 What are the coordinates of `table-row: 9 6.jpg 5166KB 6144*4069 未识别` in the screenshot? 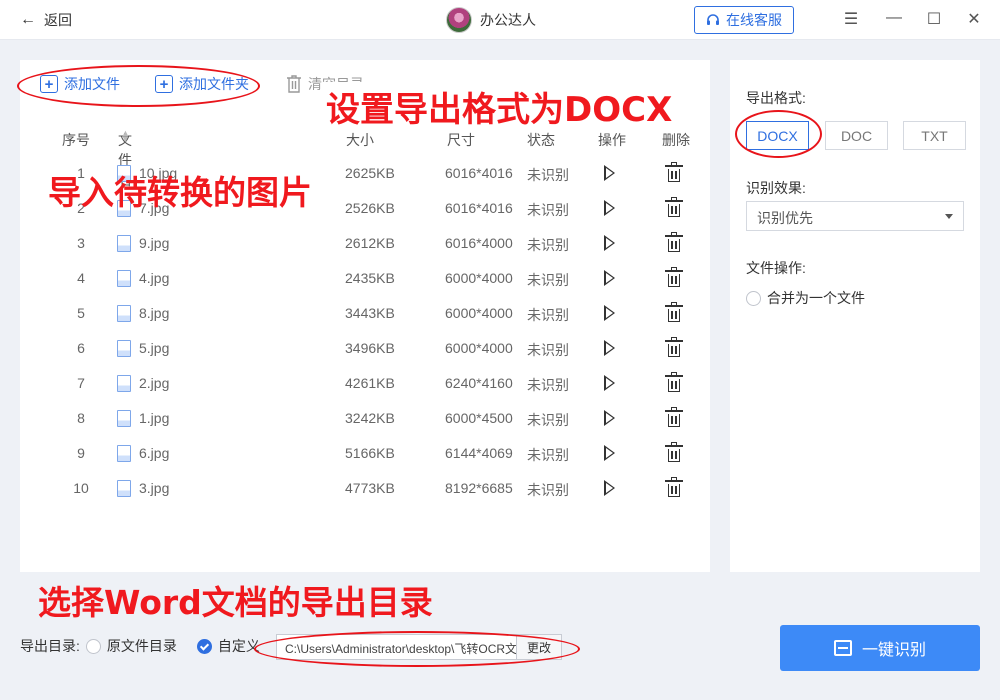 It's located at (365, 454).